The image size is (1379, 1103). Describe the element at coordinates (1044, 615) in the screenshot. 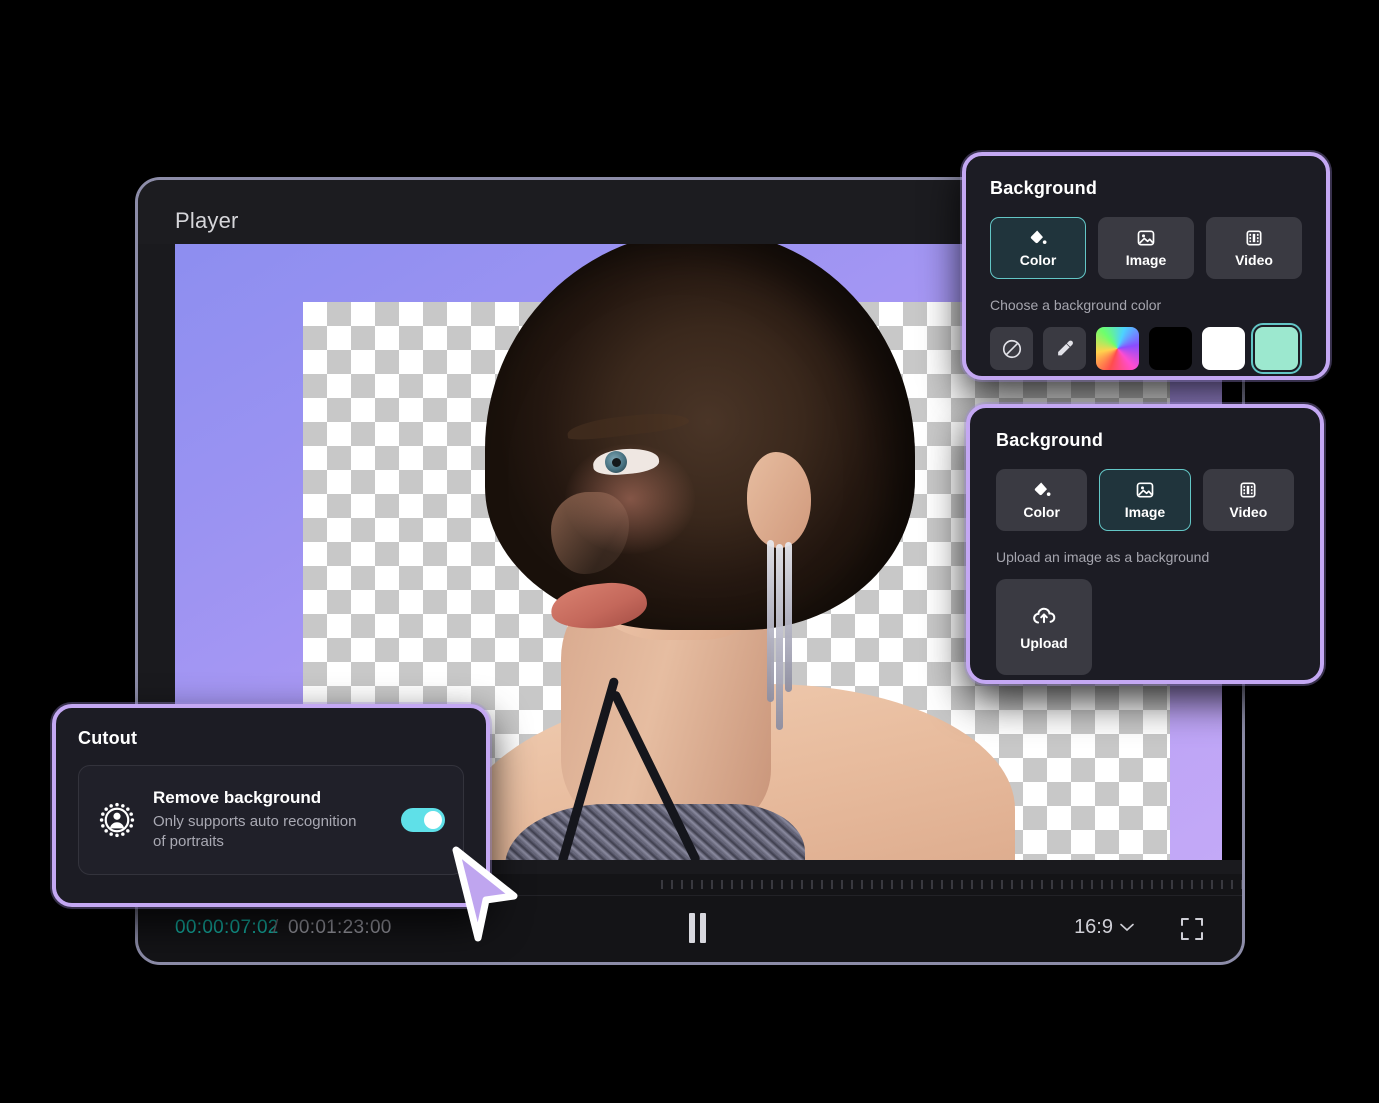

I see `cloud-upload-icon` at that location.